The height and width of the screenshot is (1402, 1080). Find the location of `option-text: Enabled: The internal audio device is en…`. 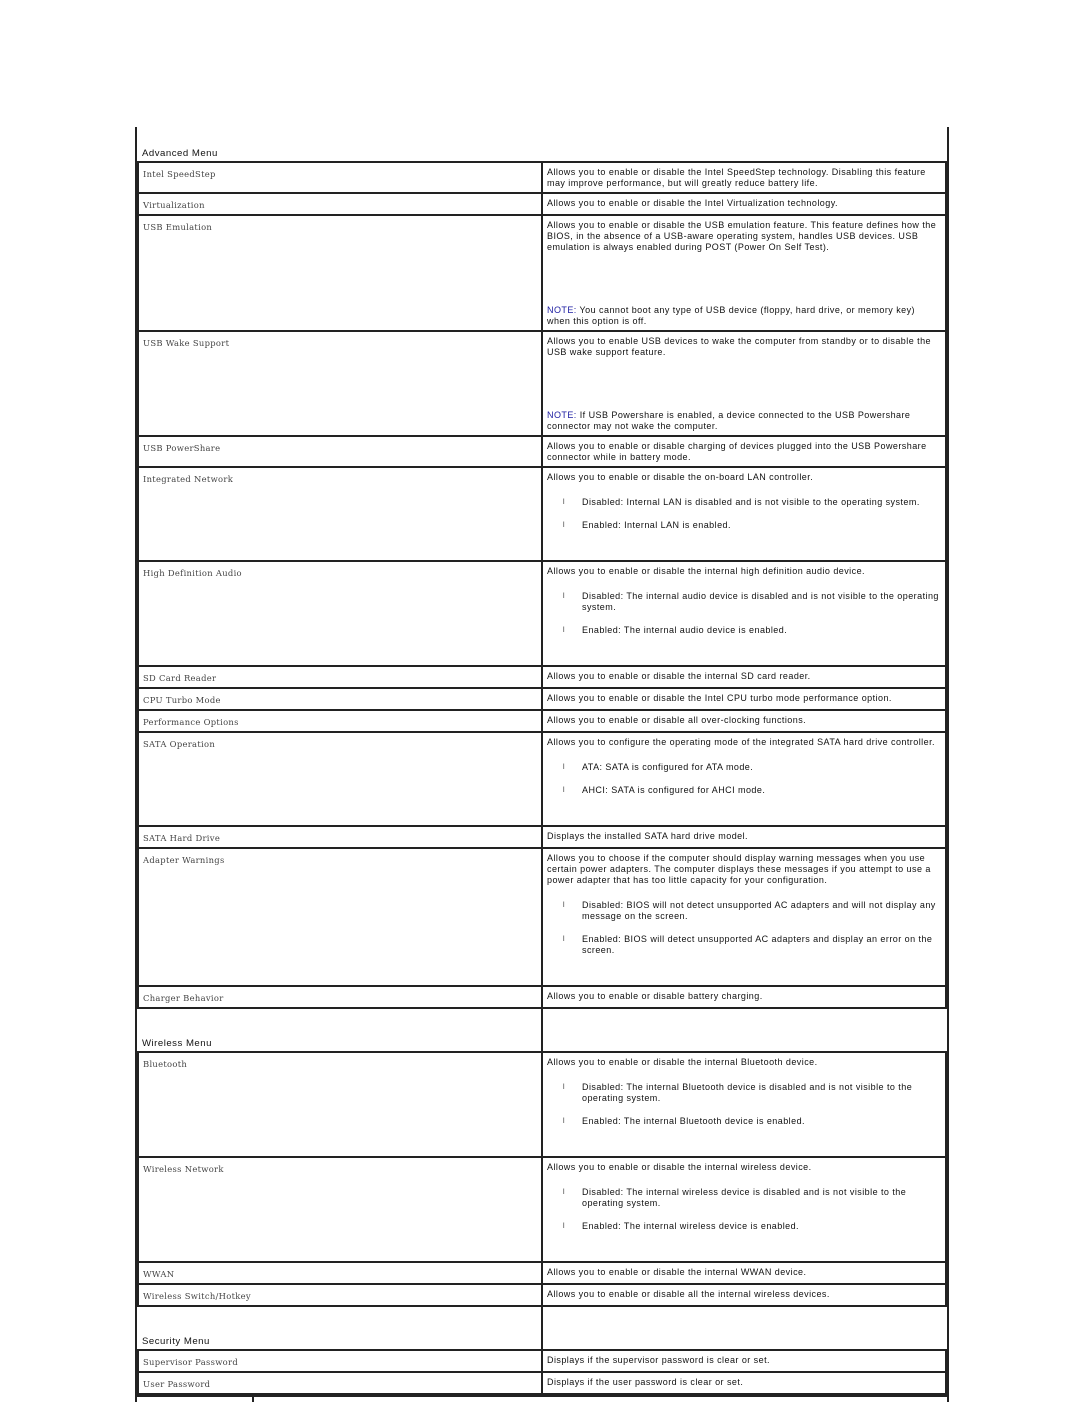

option-text: Enabled: The internal audio device is en… is located at coordinates (685, 630).